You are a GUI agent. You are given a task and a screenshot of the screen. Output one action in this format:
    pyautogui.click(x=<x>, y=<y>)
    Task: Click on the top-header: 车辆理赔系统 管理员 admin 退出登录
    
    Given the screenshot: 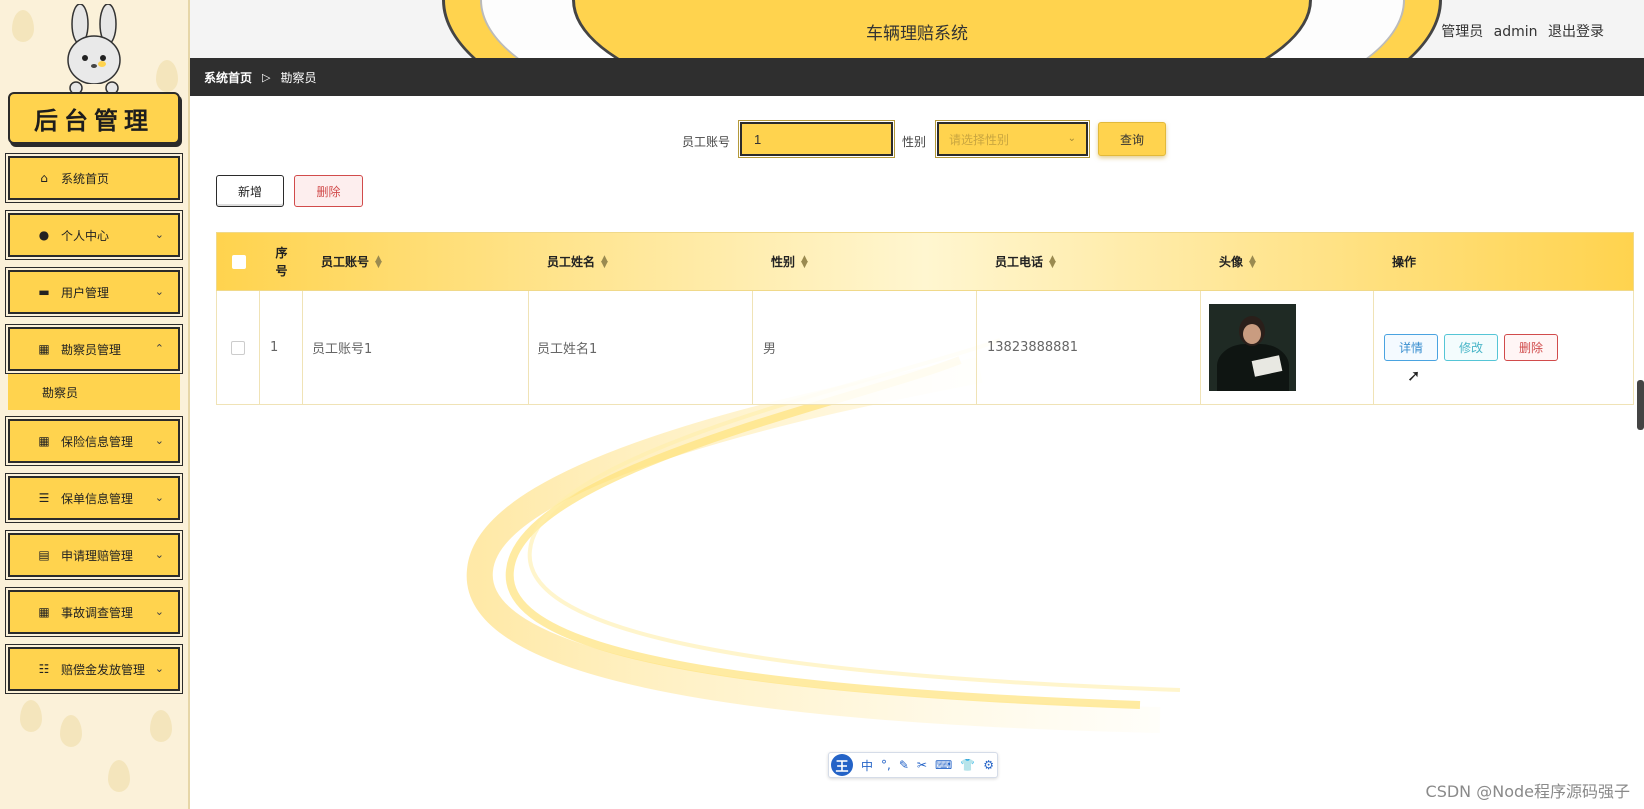 What is the action you would take?
    pyautogui.click(x=917, y=29)
    